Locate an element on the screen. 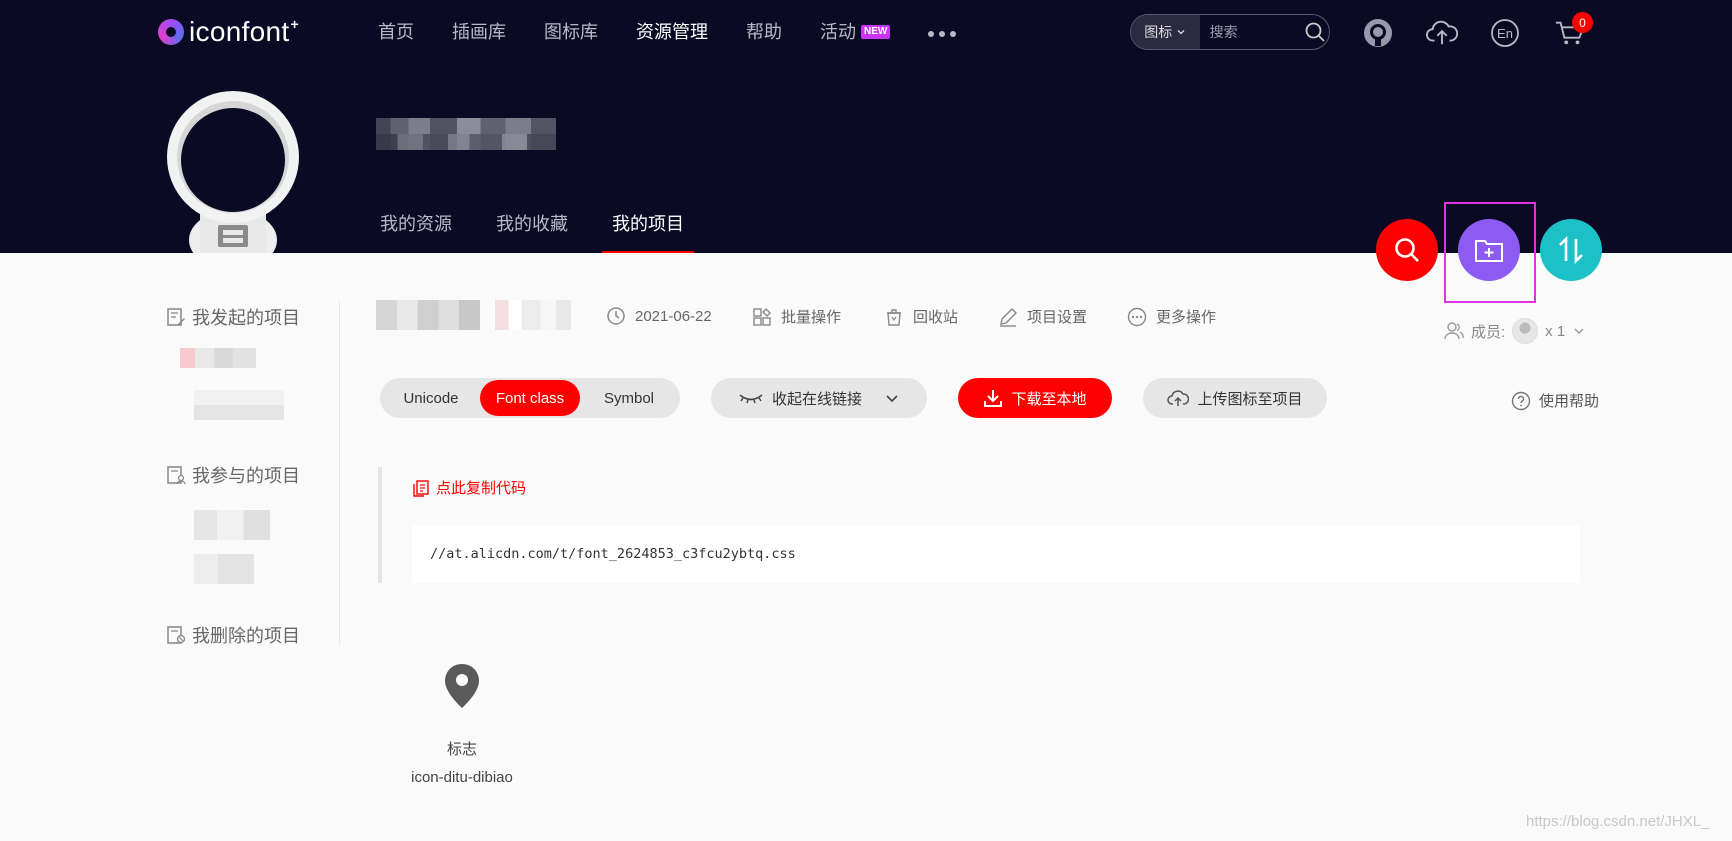 This screenshot has height=841, width=1732. cart-count-badge: 0 is located at coordinates (1582, 22).